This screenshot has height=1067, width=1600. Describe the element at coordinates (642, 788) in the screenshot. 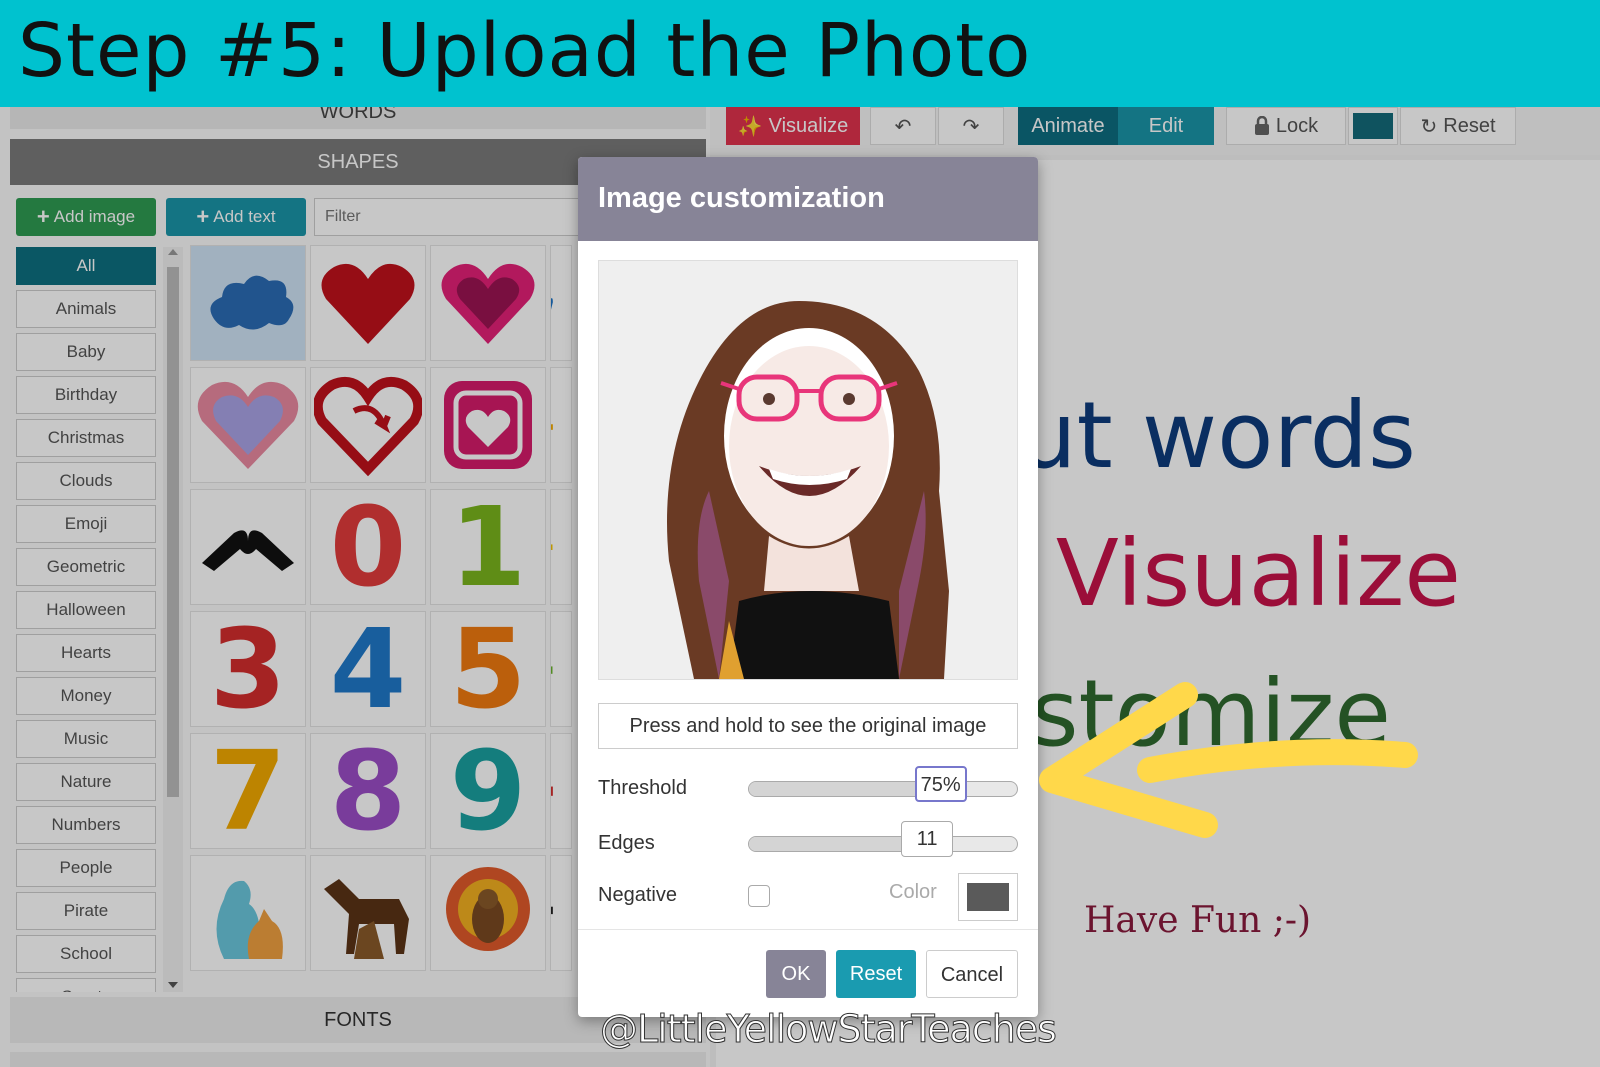

I see `threshold-label: Threshold` at that location.